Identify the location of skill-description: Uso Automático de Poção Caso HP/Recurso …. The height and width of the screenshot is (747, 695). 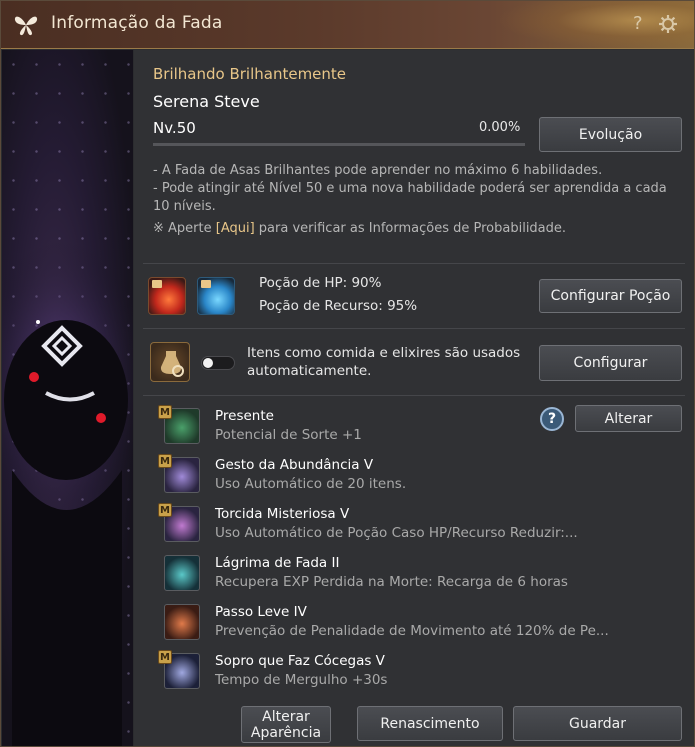
(396, 533).